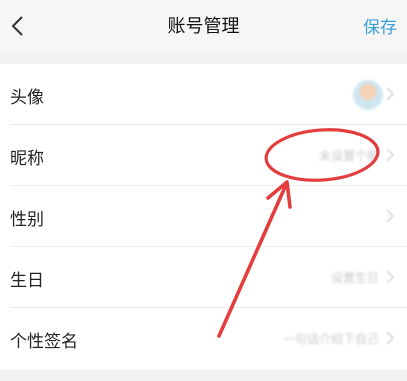 The height and width of the screenshot is (381, 407). Describe the element at coordinates (380, 25) in the screenshot. I see `save-button: 保存` at that location.